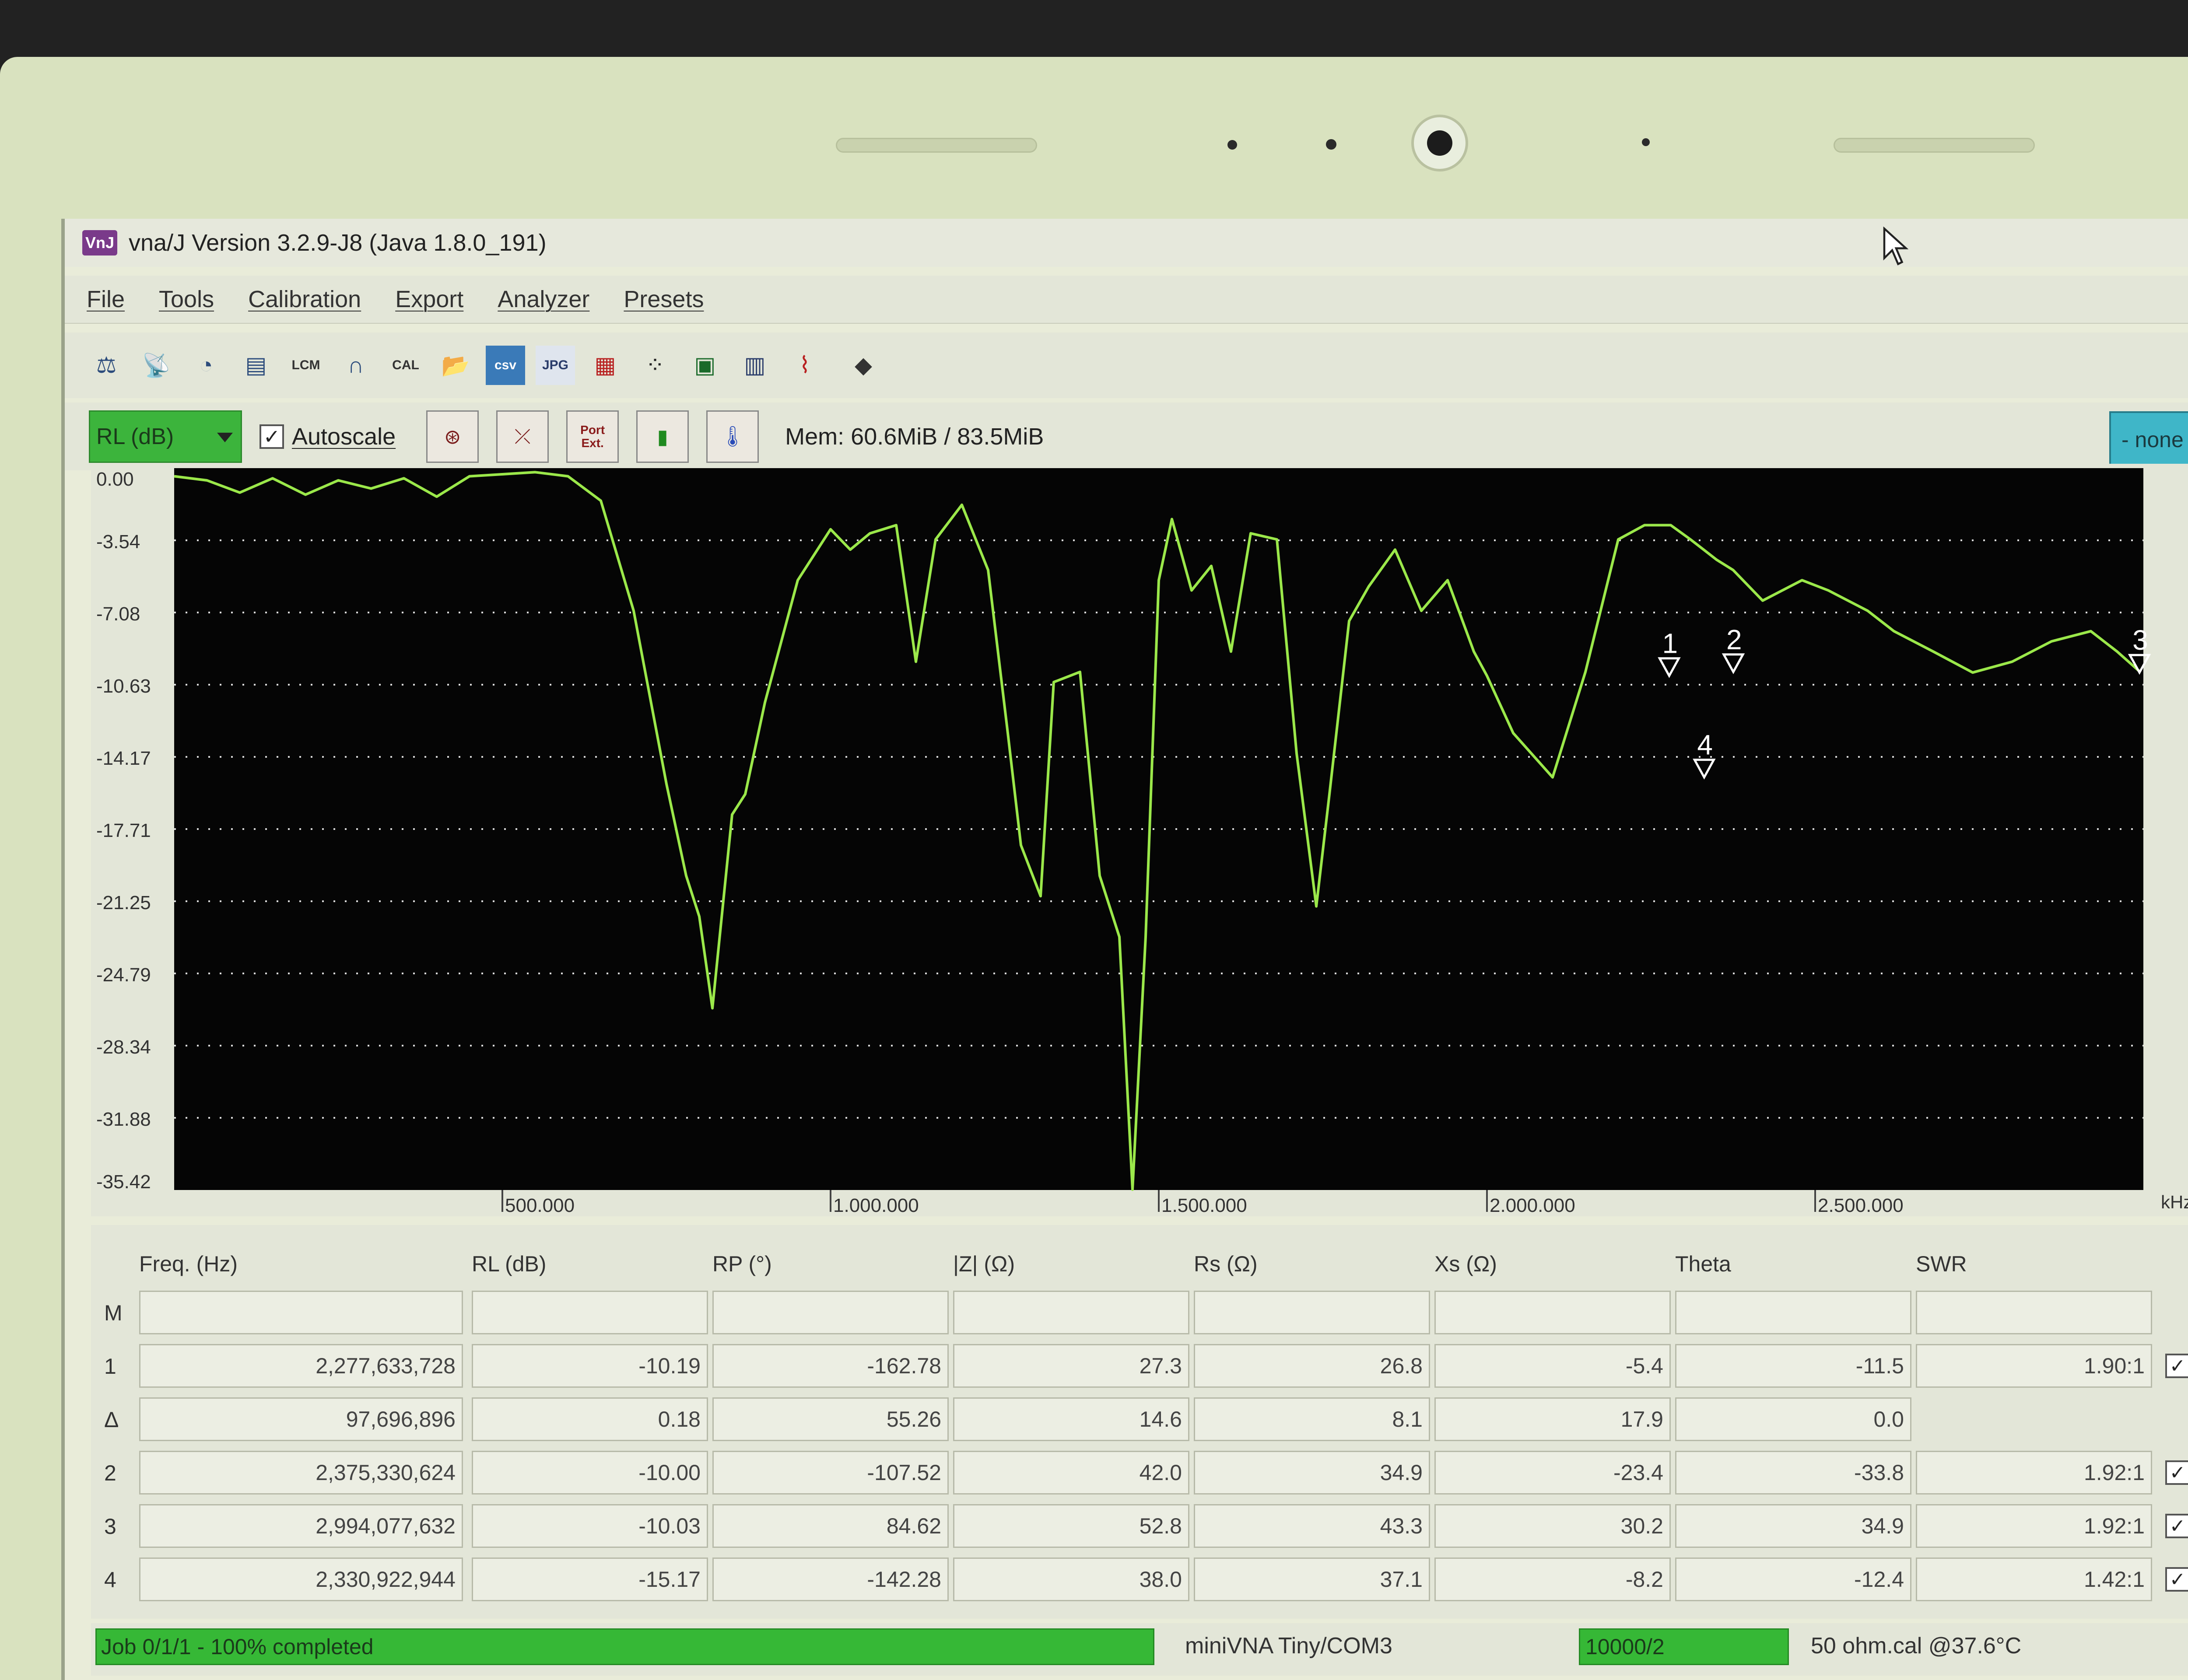 The height and width of the screenshot is (1680, 2188). I want to click on y-tick-label: -21.25, so click(124, 903).